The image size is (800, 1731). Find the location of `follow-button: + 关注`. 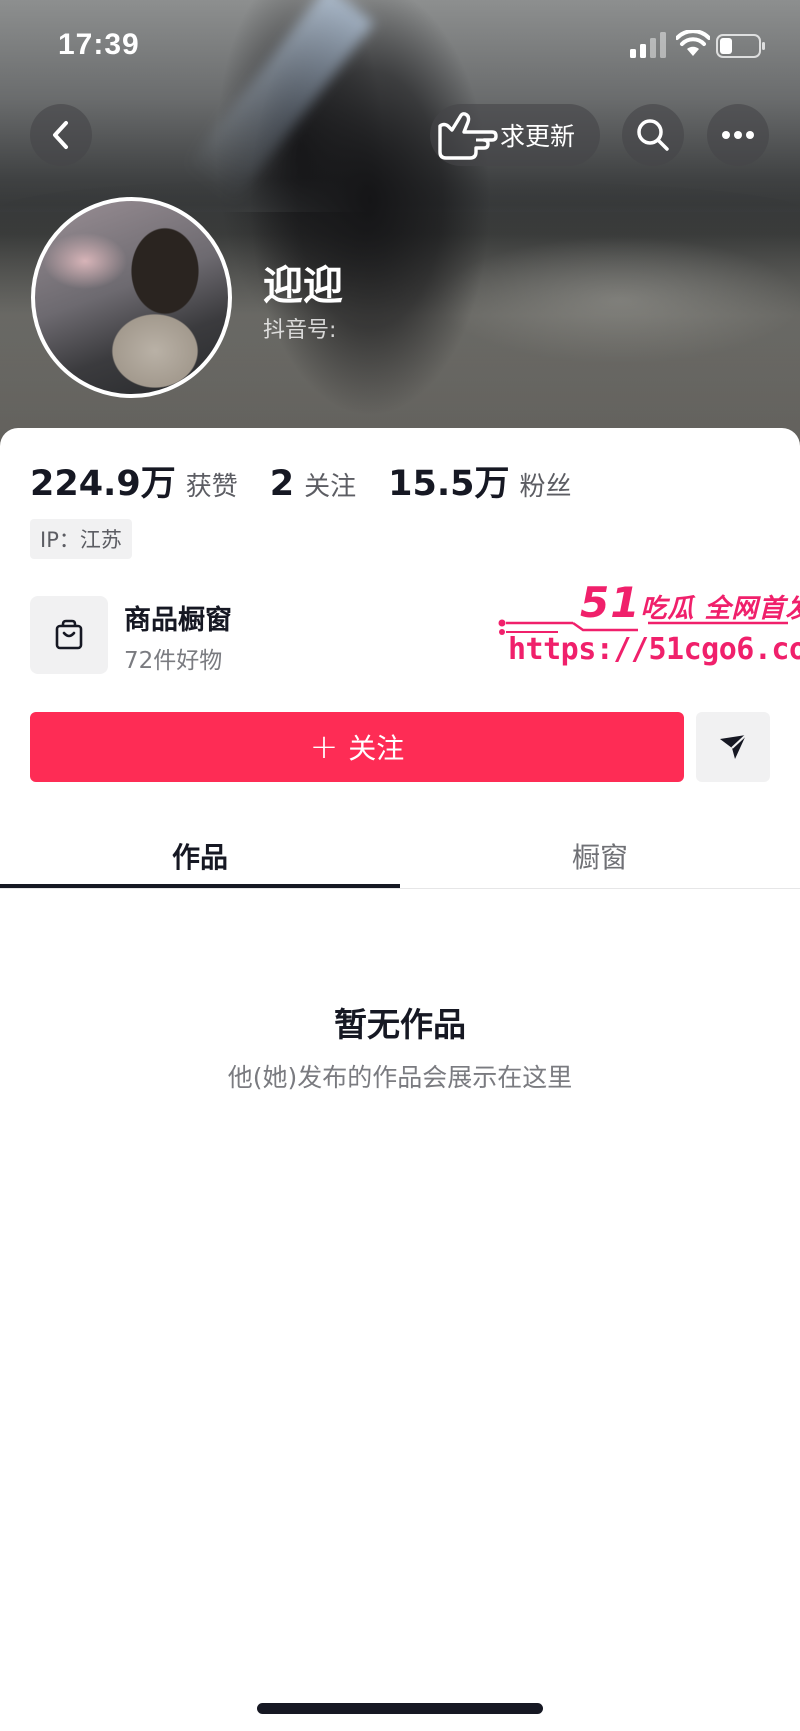

follow-button: + 关注 is located at coordinates (357, 747).